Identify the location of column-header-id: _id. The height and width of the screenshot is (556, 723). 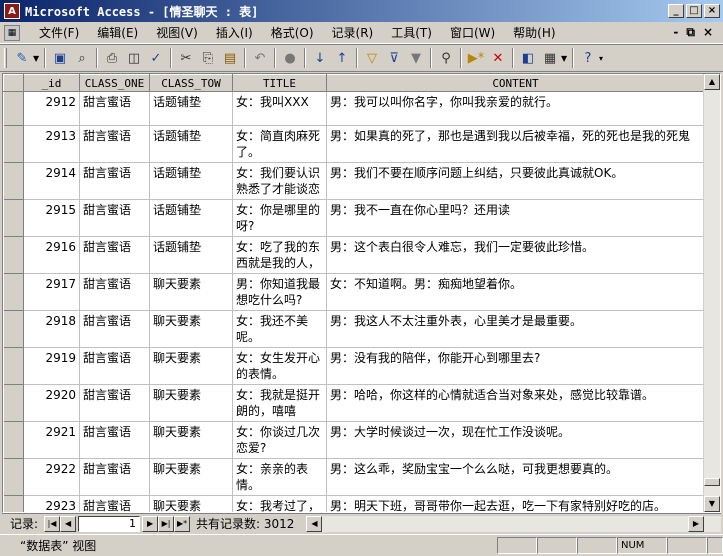
(51, 83).